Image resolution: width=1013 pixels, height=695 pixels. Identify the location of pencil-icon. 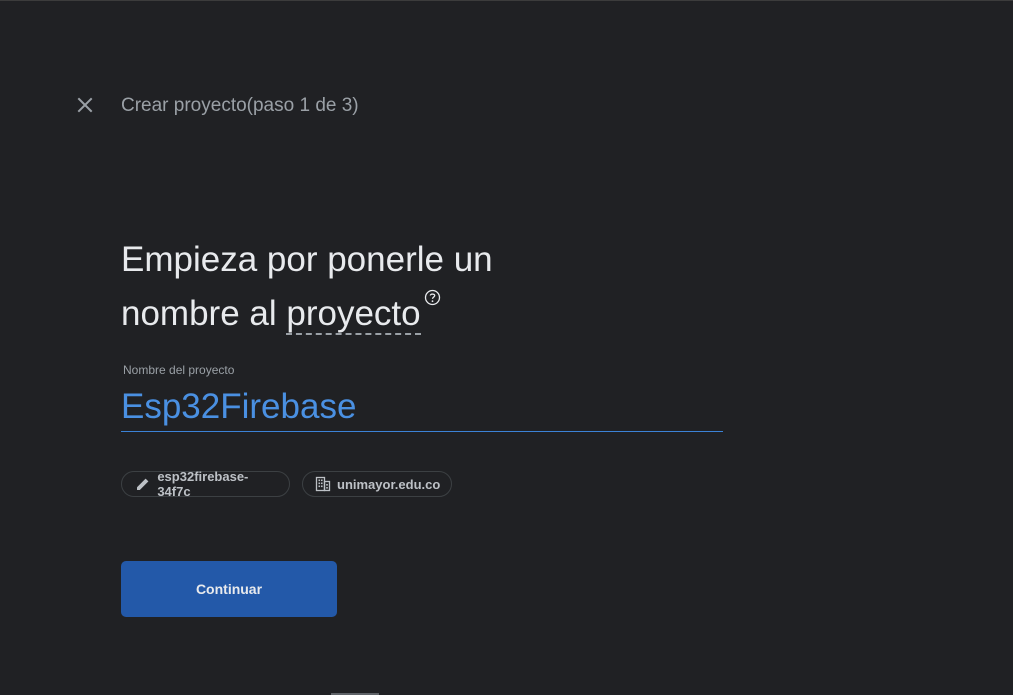
(142, 484).